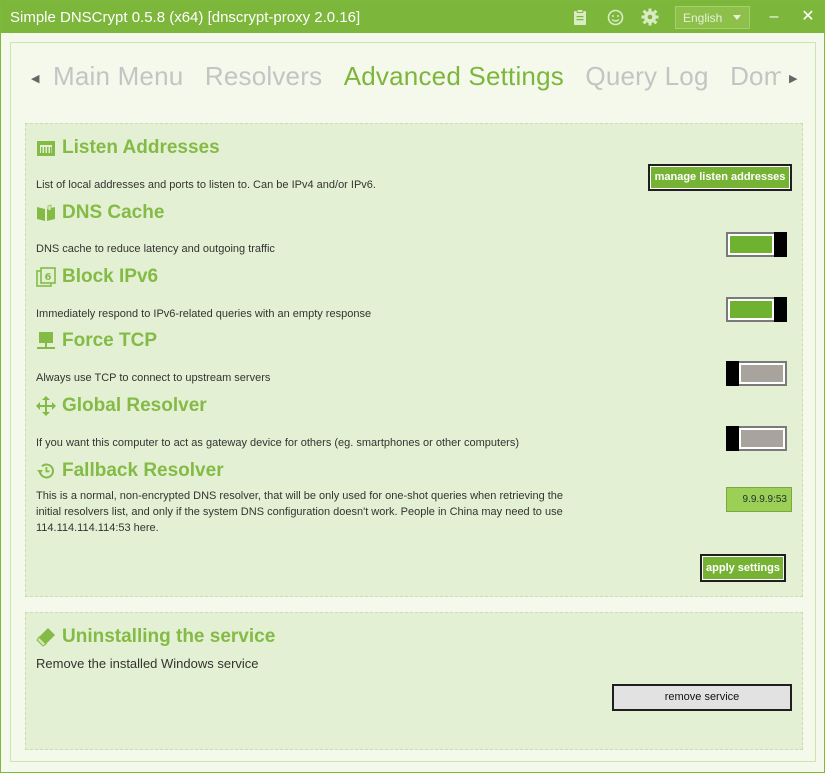  I want to click on language-select-value: English, so click(703, 18).